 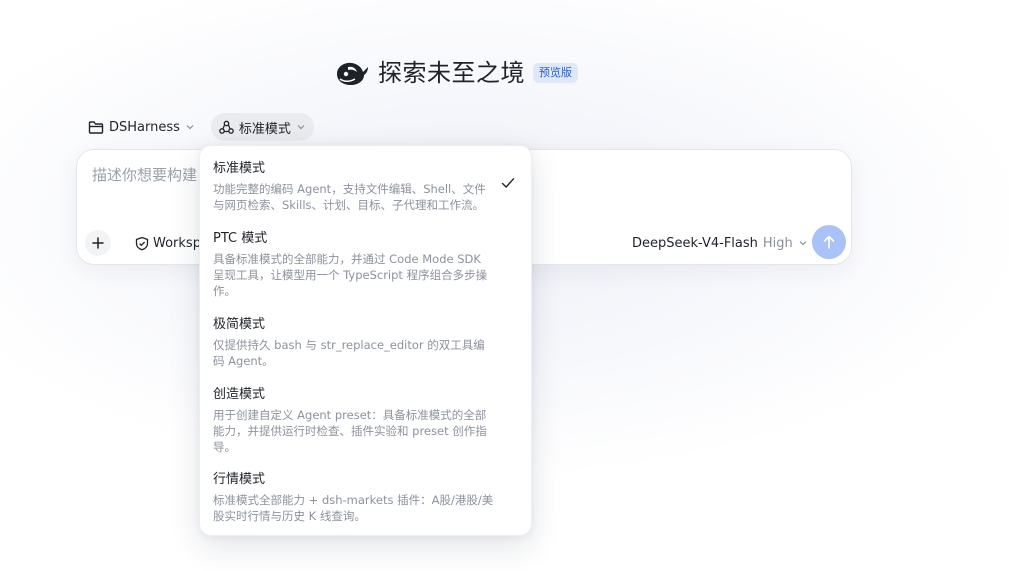 What do you see at coordinates (508, 183) in the screenshot?
I see `check-icon` at bounding box center [508, 183].